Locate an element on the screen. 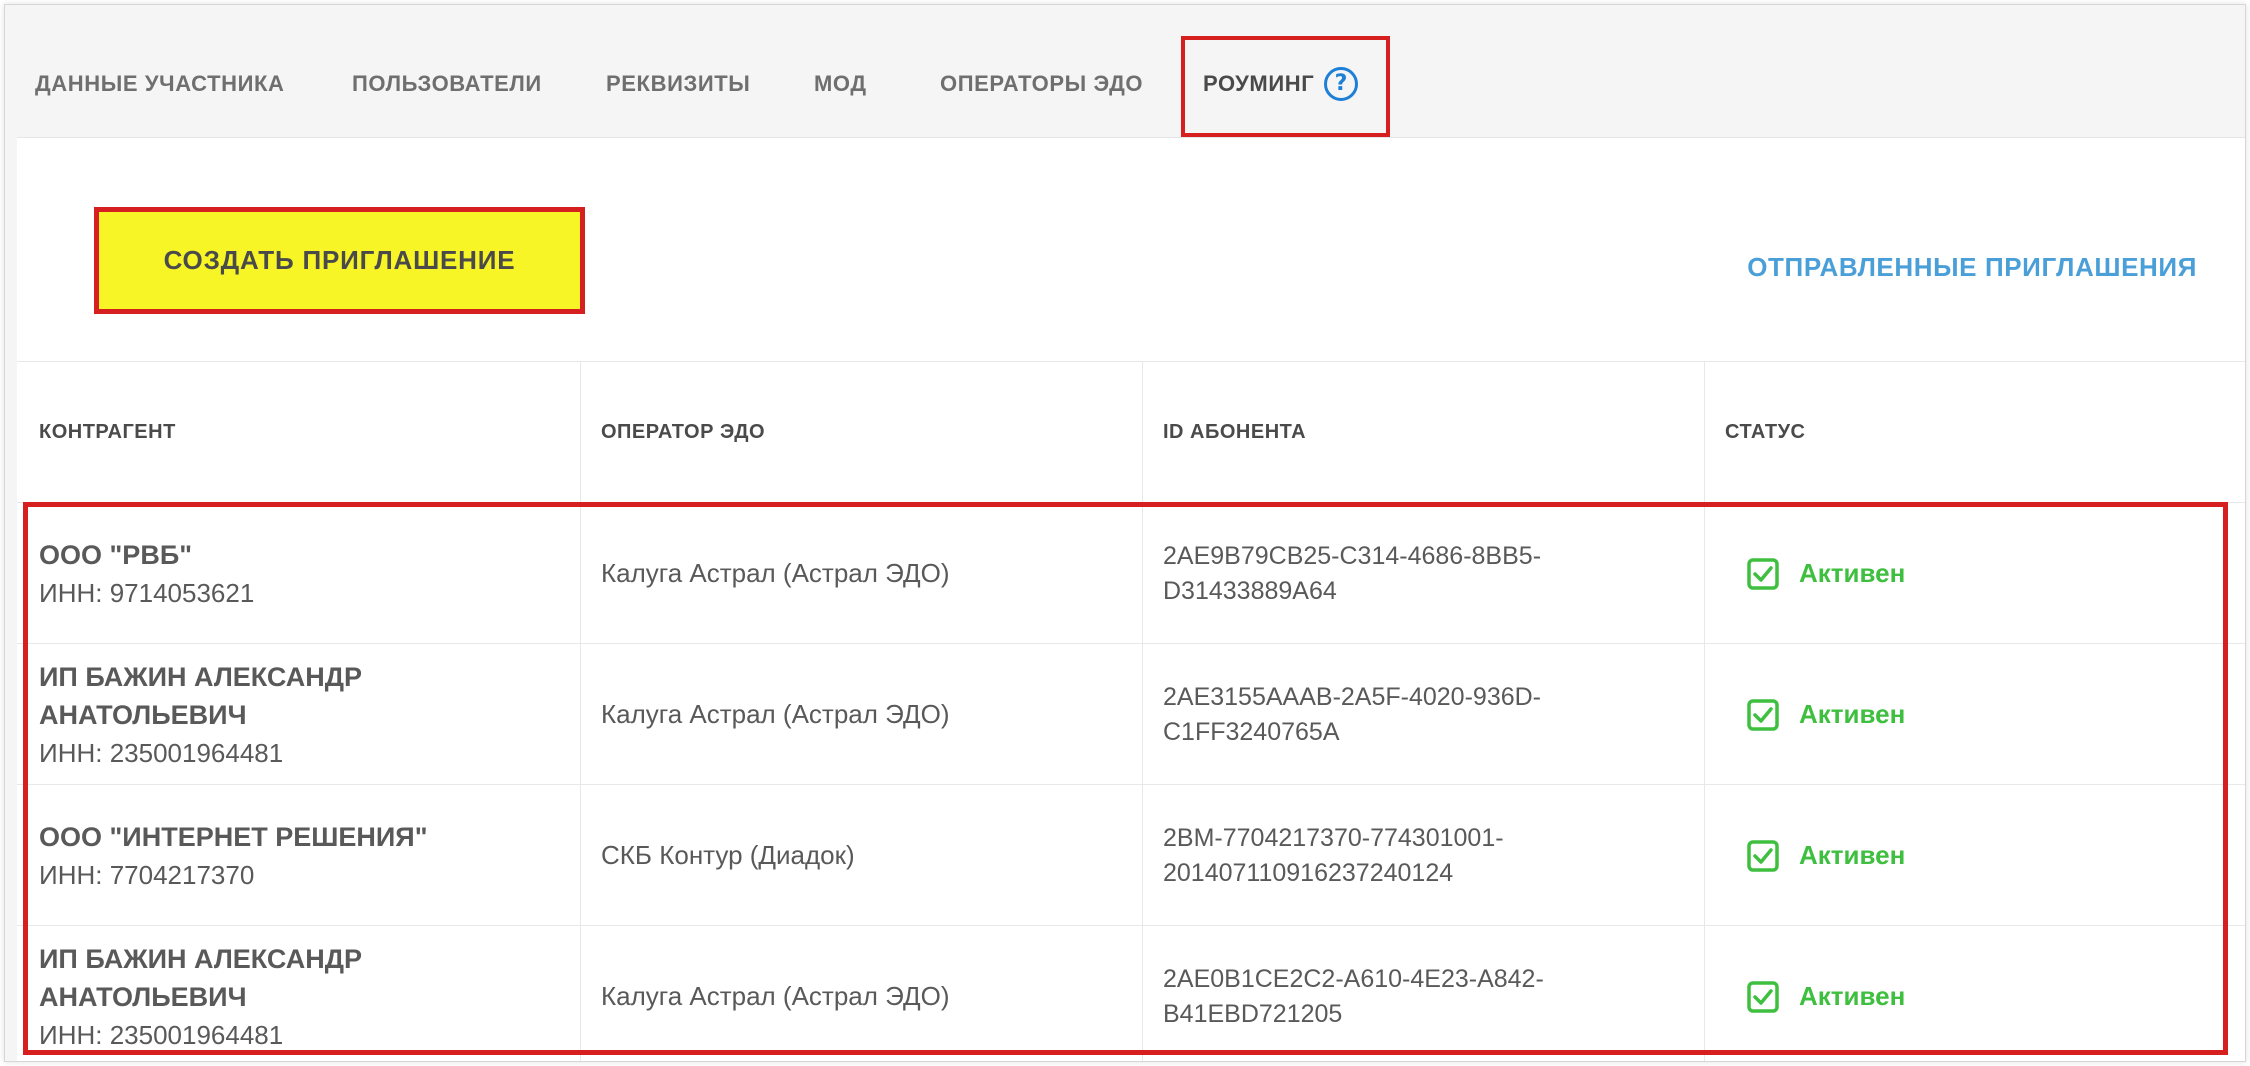 Image resolution: width=2250 pixels, height=1066 pixels. subscriber-id: B41EBD721205 is located at coordinates (1253, 1013).